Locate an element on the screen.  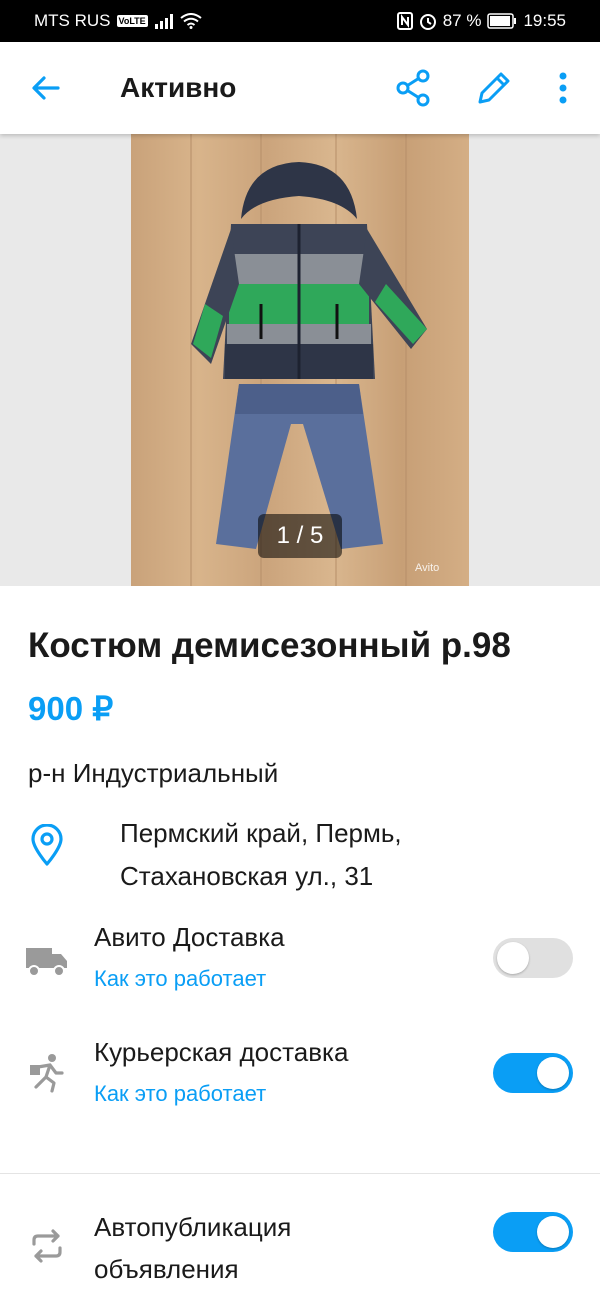
nfc-icon is located at coordinates (404, 21).